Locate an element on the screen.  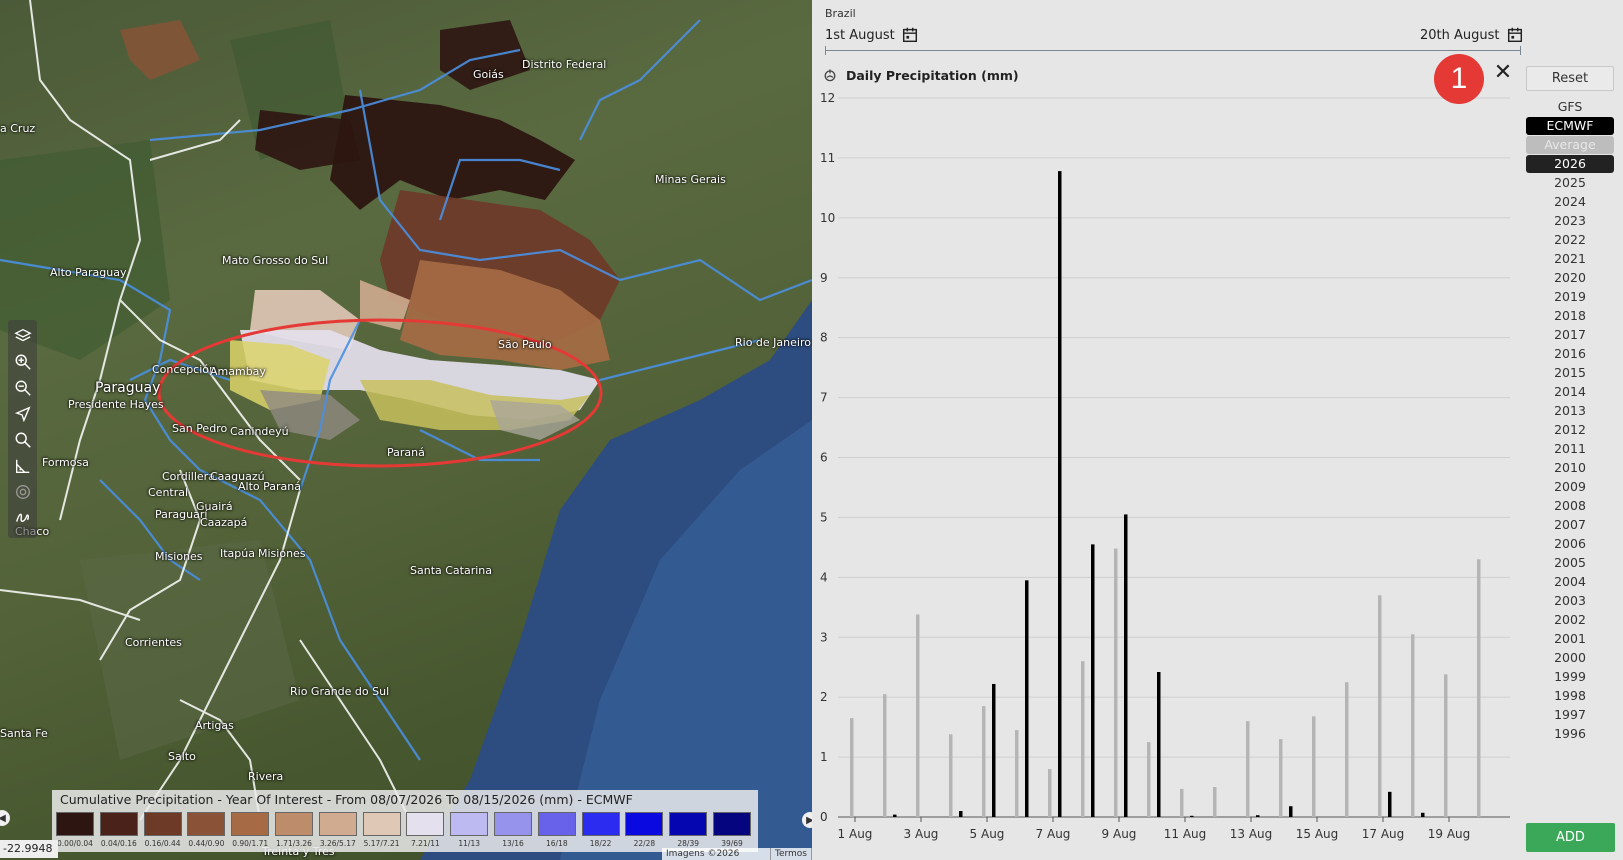
year-option: 2023 is located at coordinates (1570, 221).